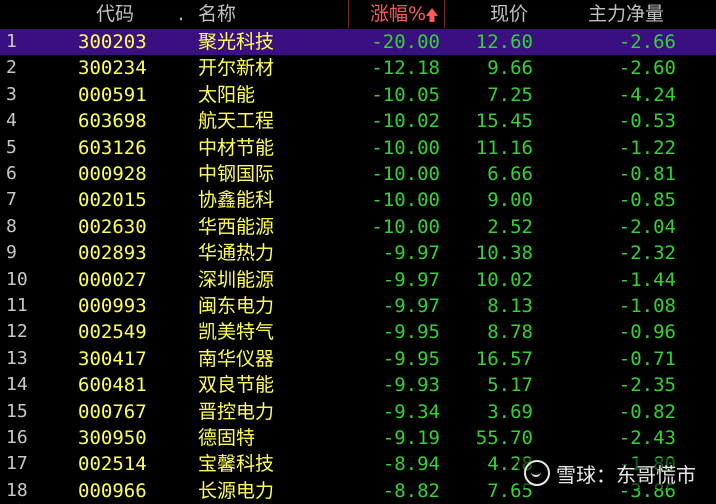 The height and width of the screenshot is (504, 716). Describe the element at coordinates (510, 306) in the screenshot. I see `current-price: 8.13` at that location.